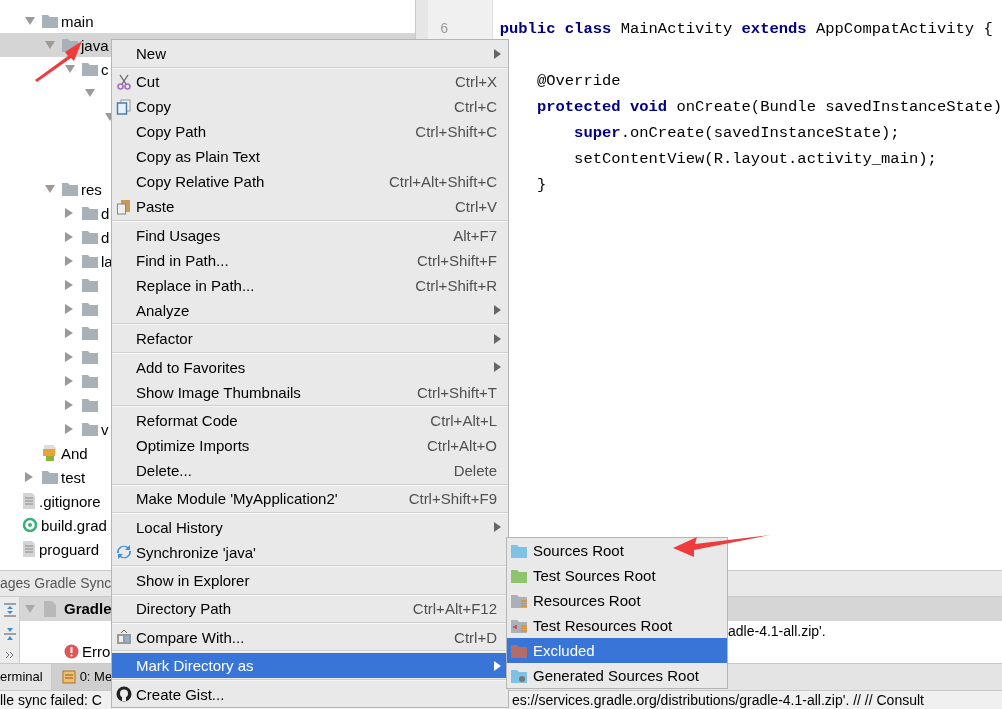  I want to click on shortcut-text: Ctrl+Shift+F, so click(457, 260).